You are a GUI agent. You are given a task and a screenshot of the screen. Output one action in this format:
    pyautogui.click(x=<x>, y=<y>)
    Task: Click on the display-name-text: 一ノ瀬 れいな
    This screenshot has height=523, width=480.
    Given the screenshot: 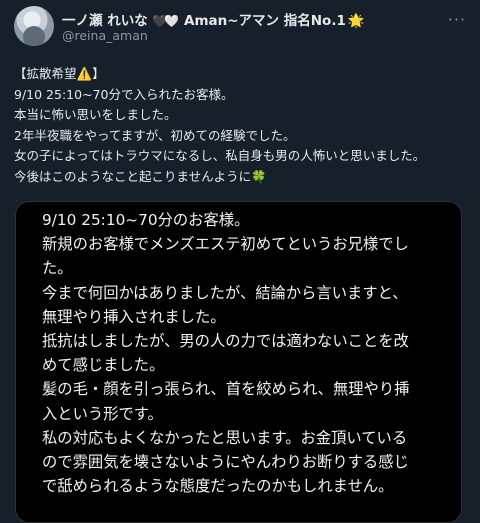 What is the action you would take?
    pyautogui.click(x=105, y=21)
    